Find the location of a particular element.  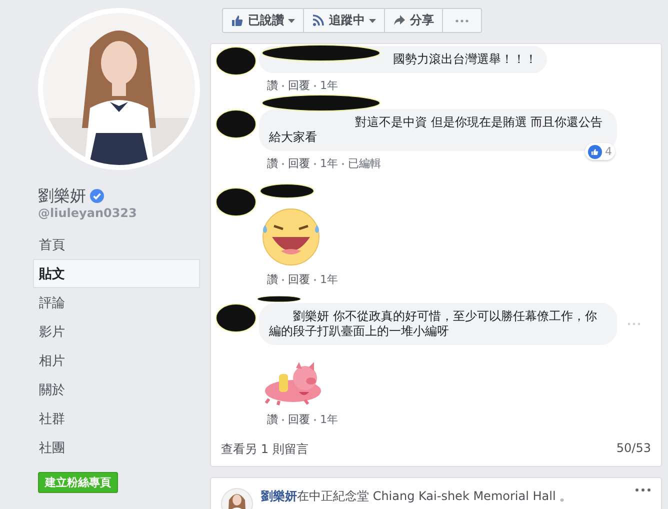

reaction-count: 4 is located at coordinates (600, 151).